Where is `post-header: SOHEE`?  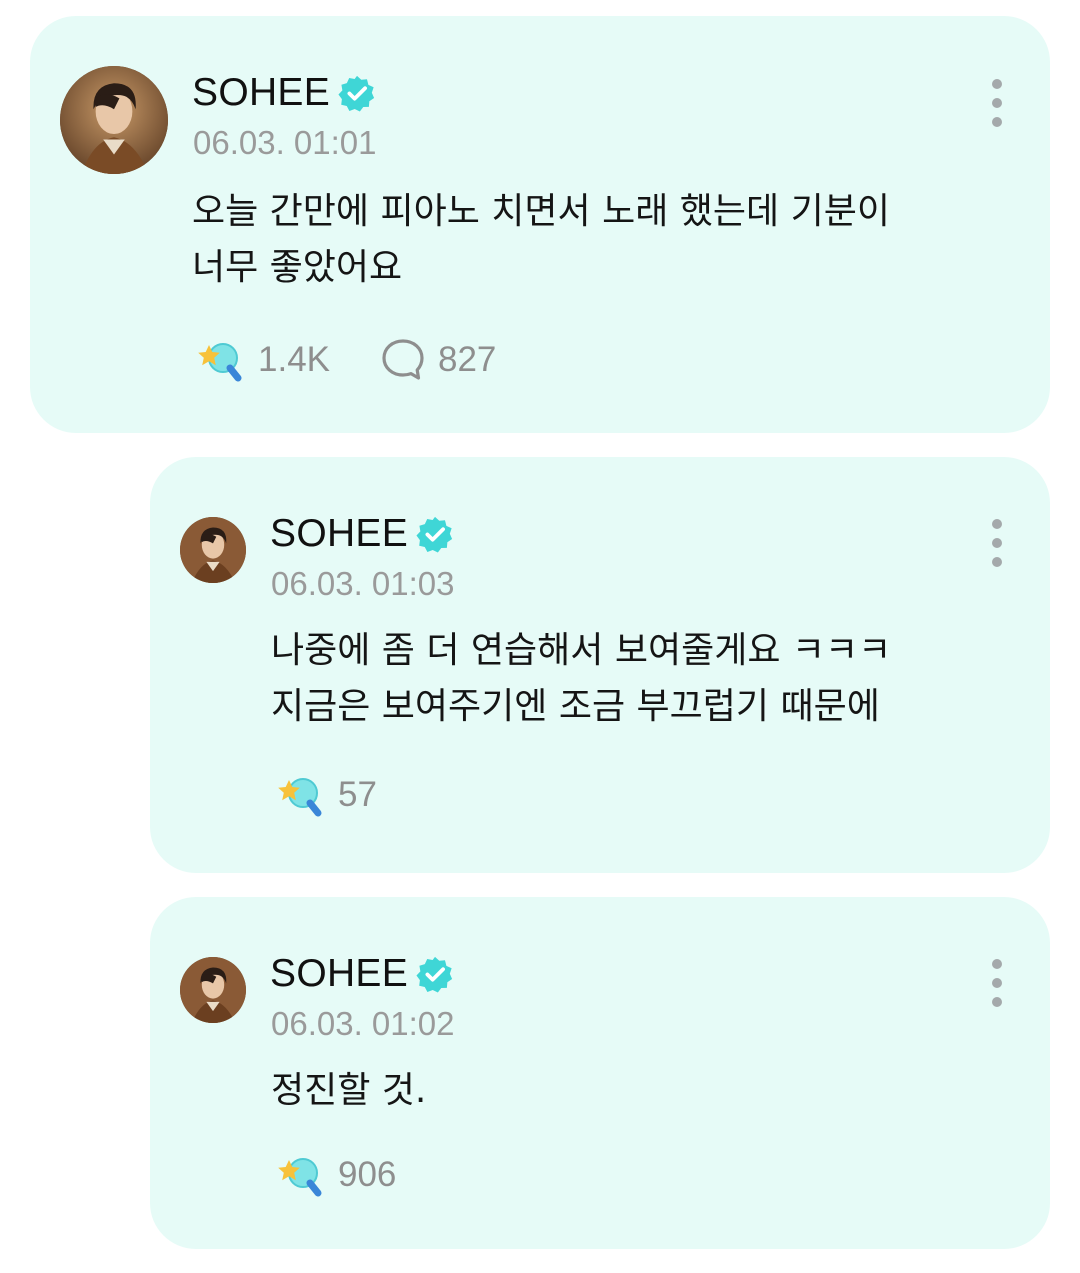
post-header: SOHEE is located at coordinates (284, 93).